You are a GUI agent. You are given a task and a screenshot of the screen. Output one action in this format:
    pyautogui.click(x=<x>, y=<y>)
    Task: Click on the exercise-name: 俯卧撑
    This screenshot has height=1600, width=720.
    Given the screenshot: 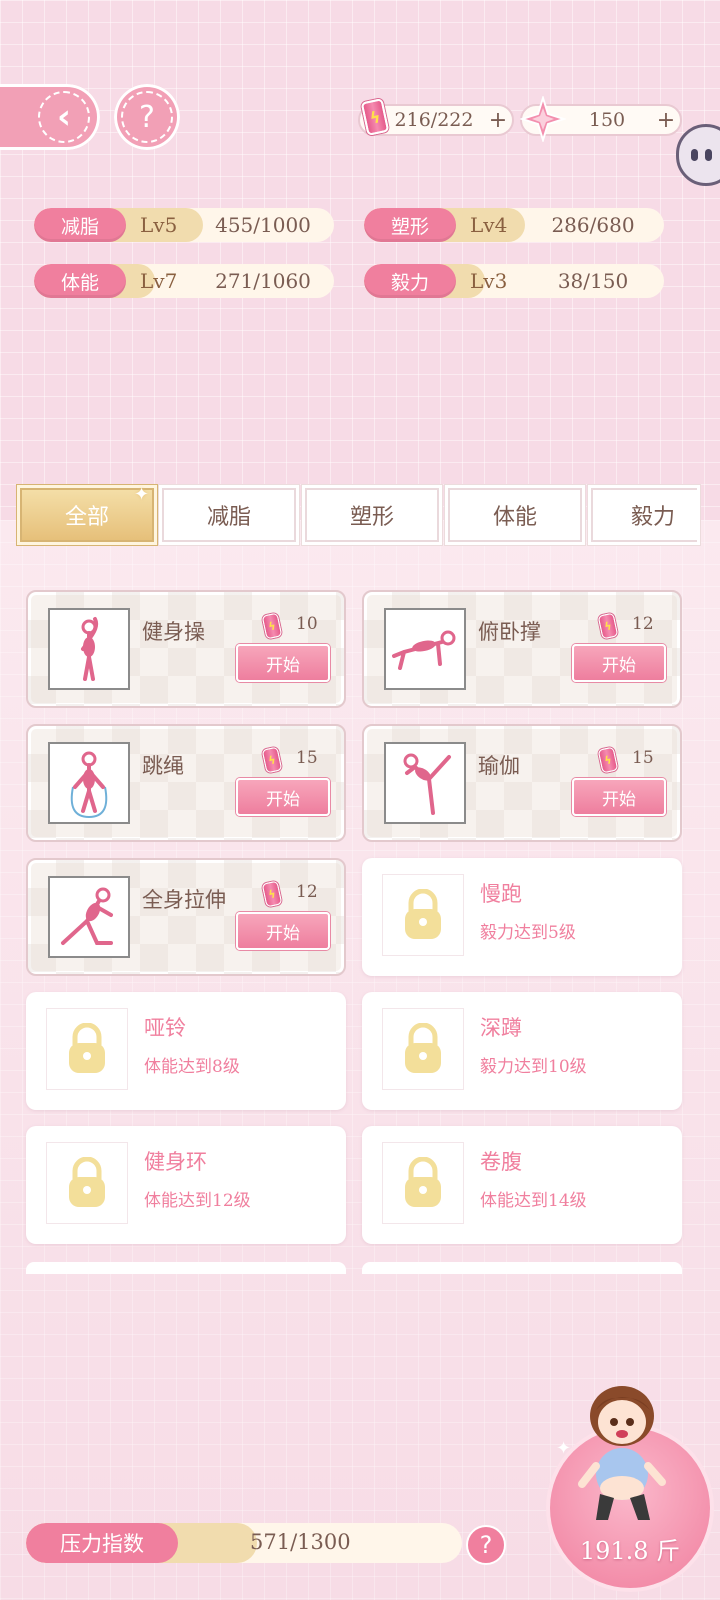 What is the action you would take?
    pyautogui.click(x=509, y=632)
    